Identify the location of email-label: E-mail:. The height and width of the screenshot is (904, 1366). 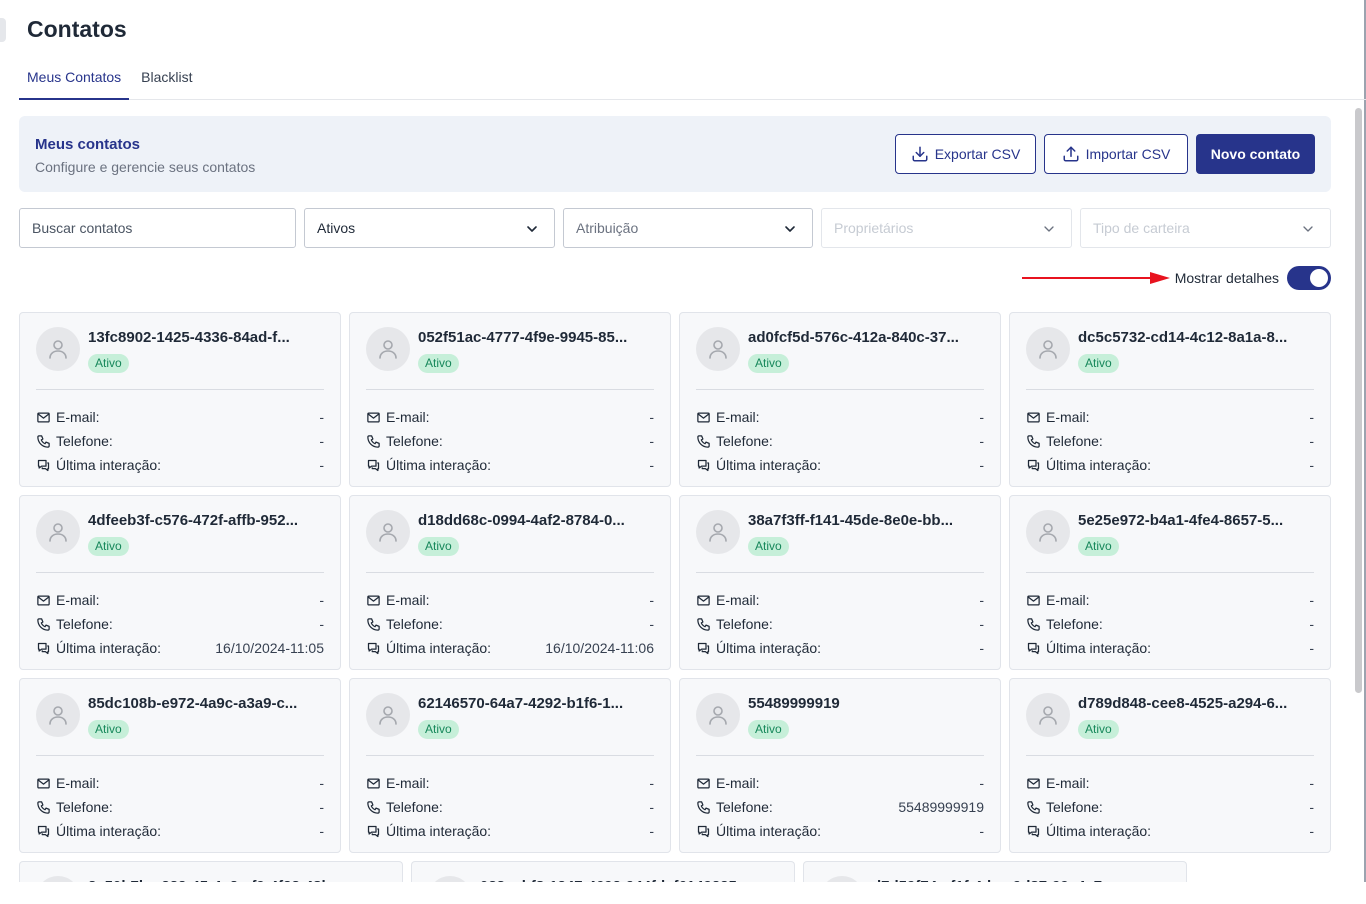
(78, 600).